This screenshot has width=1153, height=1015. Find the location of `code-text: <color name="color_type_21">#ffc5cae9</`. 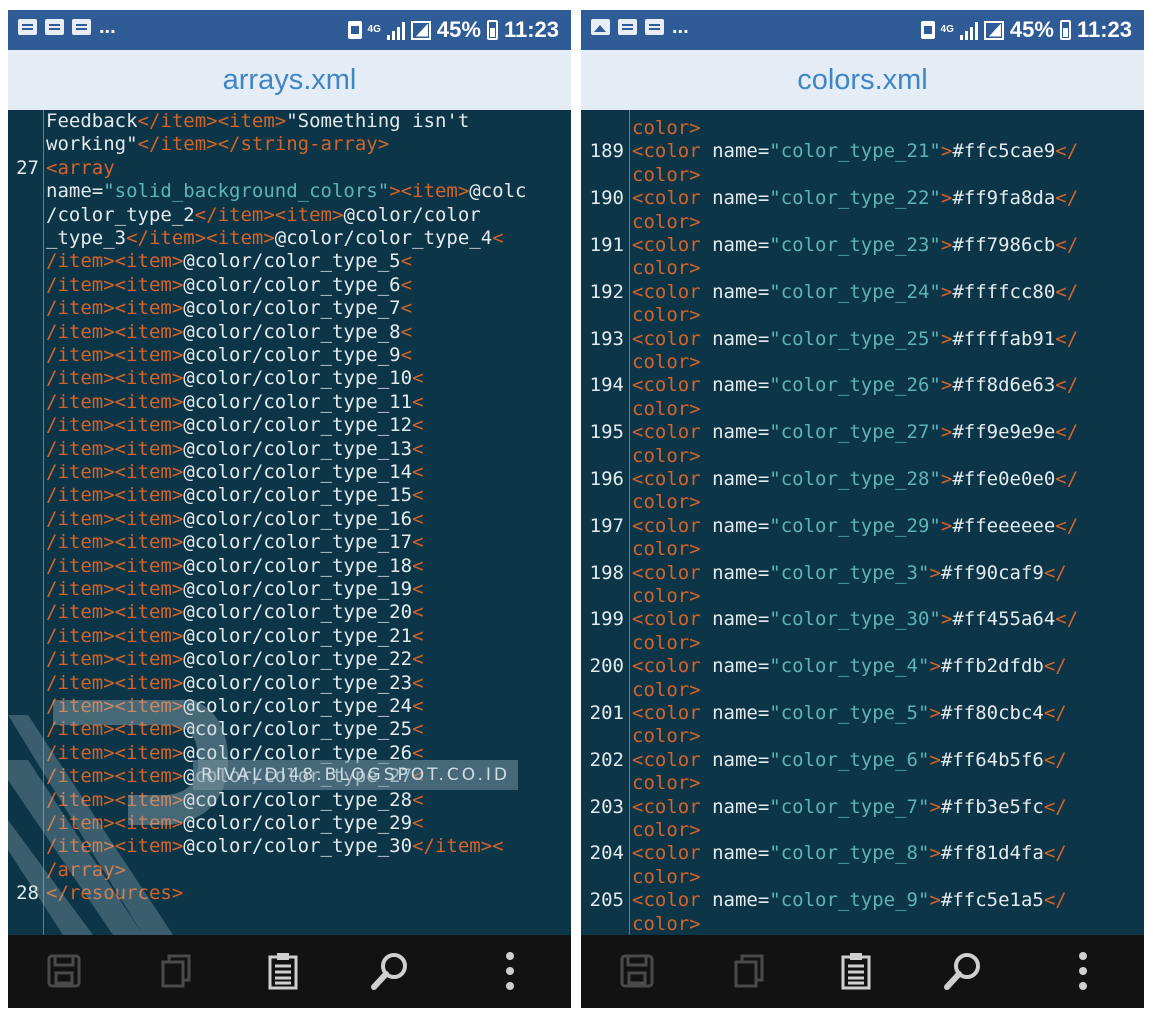

code-text: <color name="color_type_21">#ffc5cae9</ is located at coordinates (855, 151).